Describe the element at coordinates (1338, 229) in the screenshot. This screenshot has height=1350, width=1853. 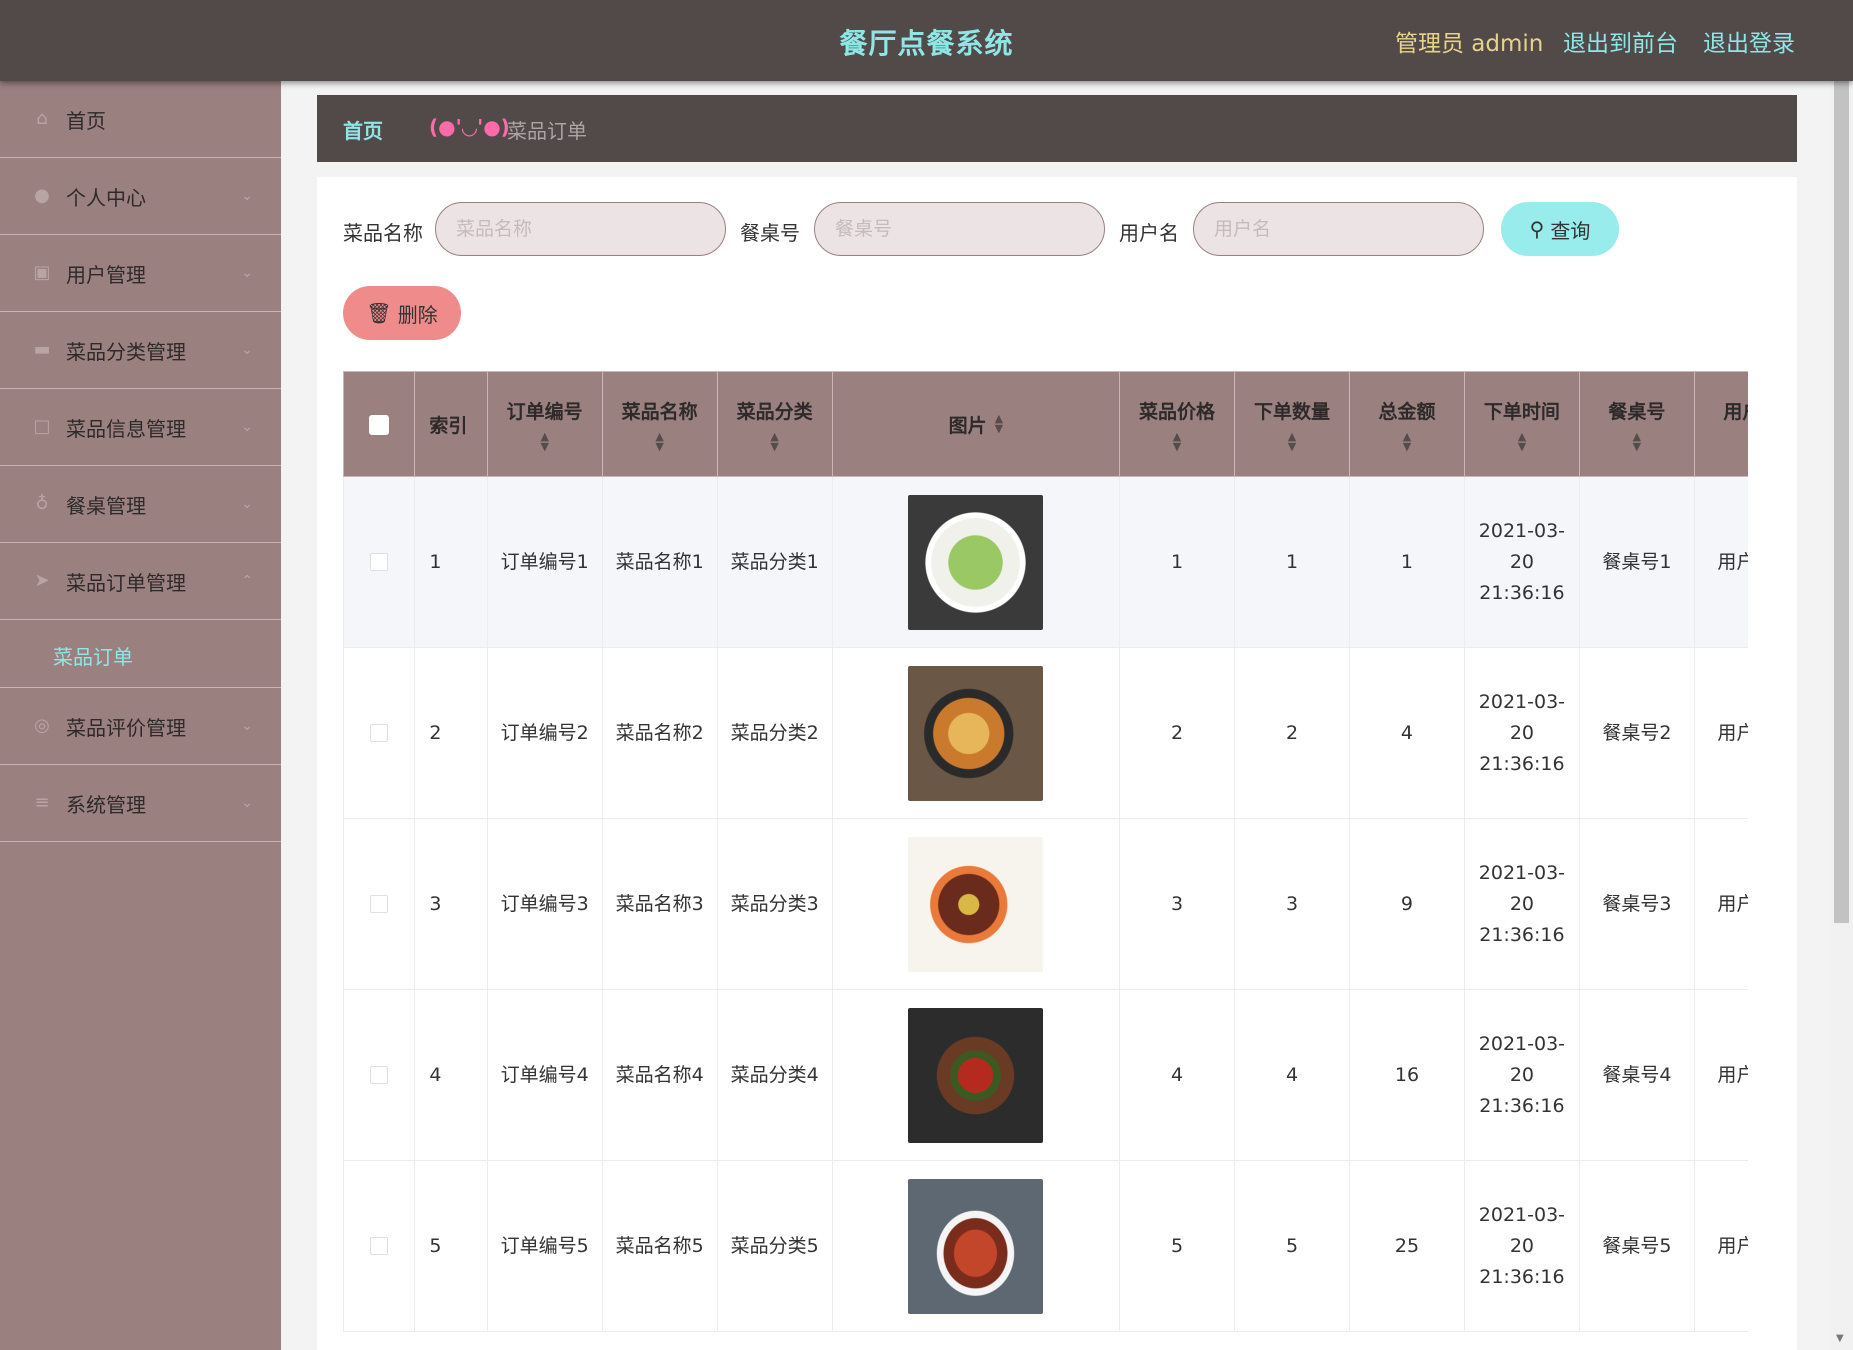
I see `username-input` at that location.